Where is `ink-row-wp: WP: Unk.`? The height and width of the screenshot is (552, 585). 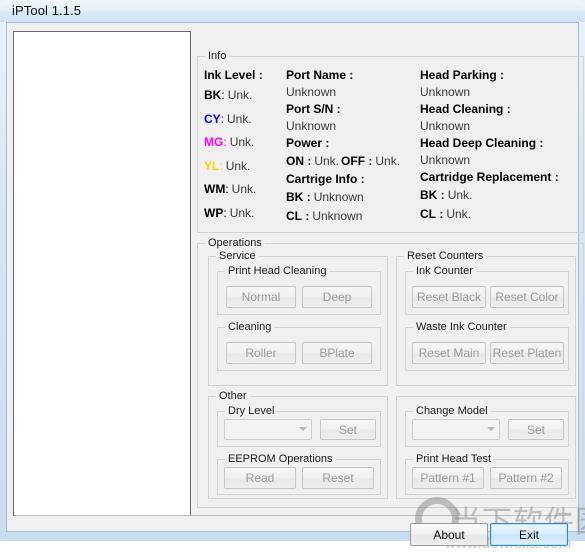
ink-row-wp: WP: Unk. is located at coordinates (248, 214).